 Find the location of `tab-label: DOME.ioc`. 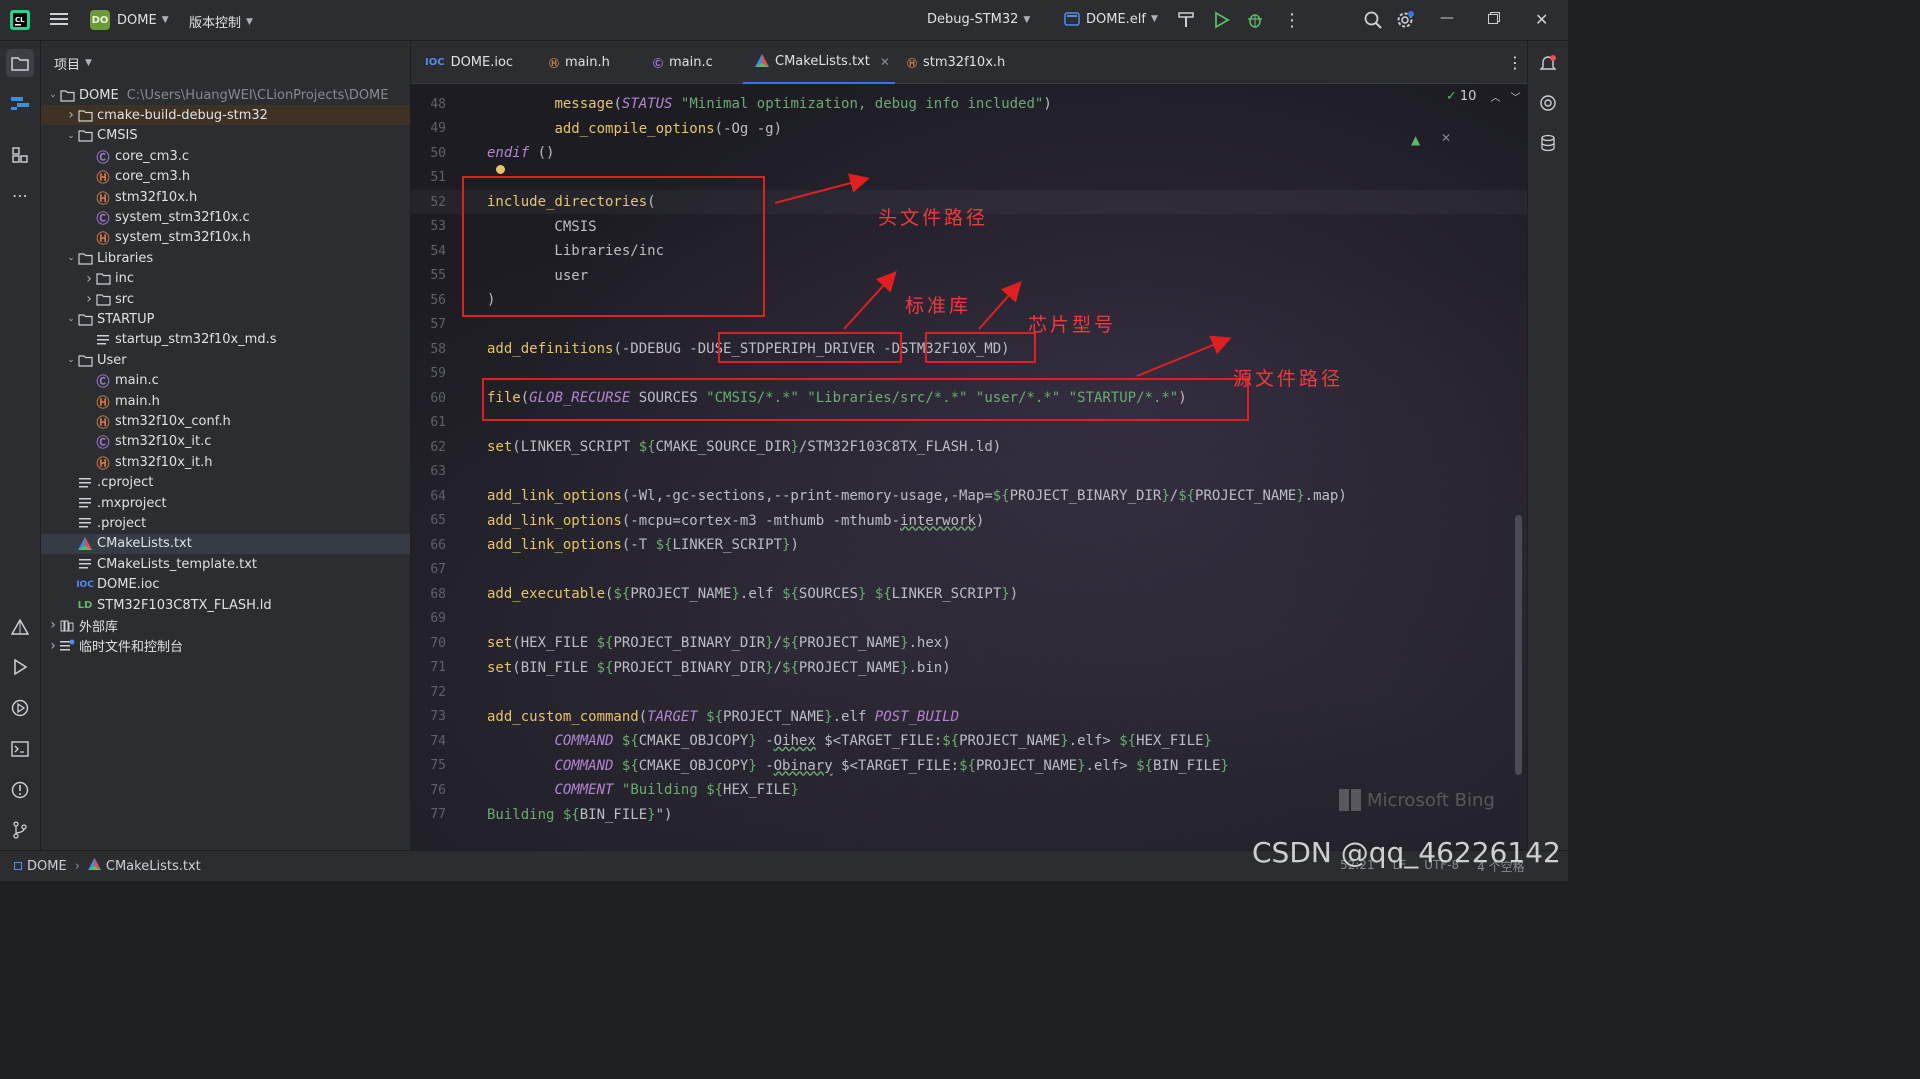

tab-label: DOME.ioc is located at coordinates (482, 62).